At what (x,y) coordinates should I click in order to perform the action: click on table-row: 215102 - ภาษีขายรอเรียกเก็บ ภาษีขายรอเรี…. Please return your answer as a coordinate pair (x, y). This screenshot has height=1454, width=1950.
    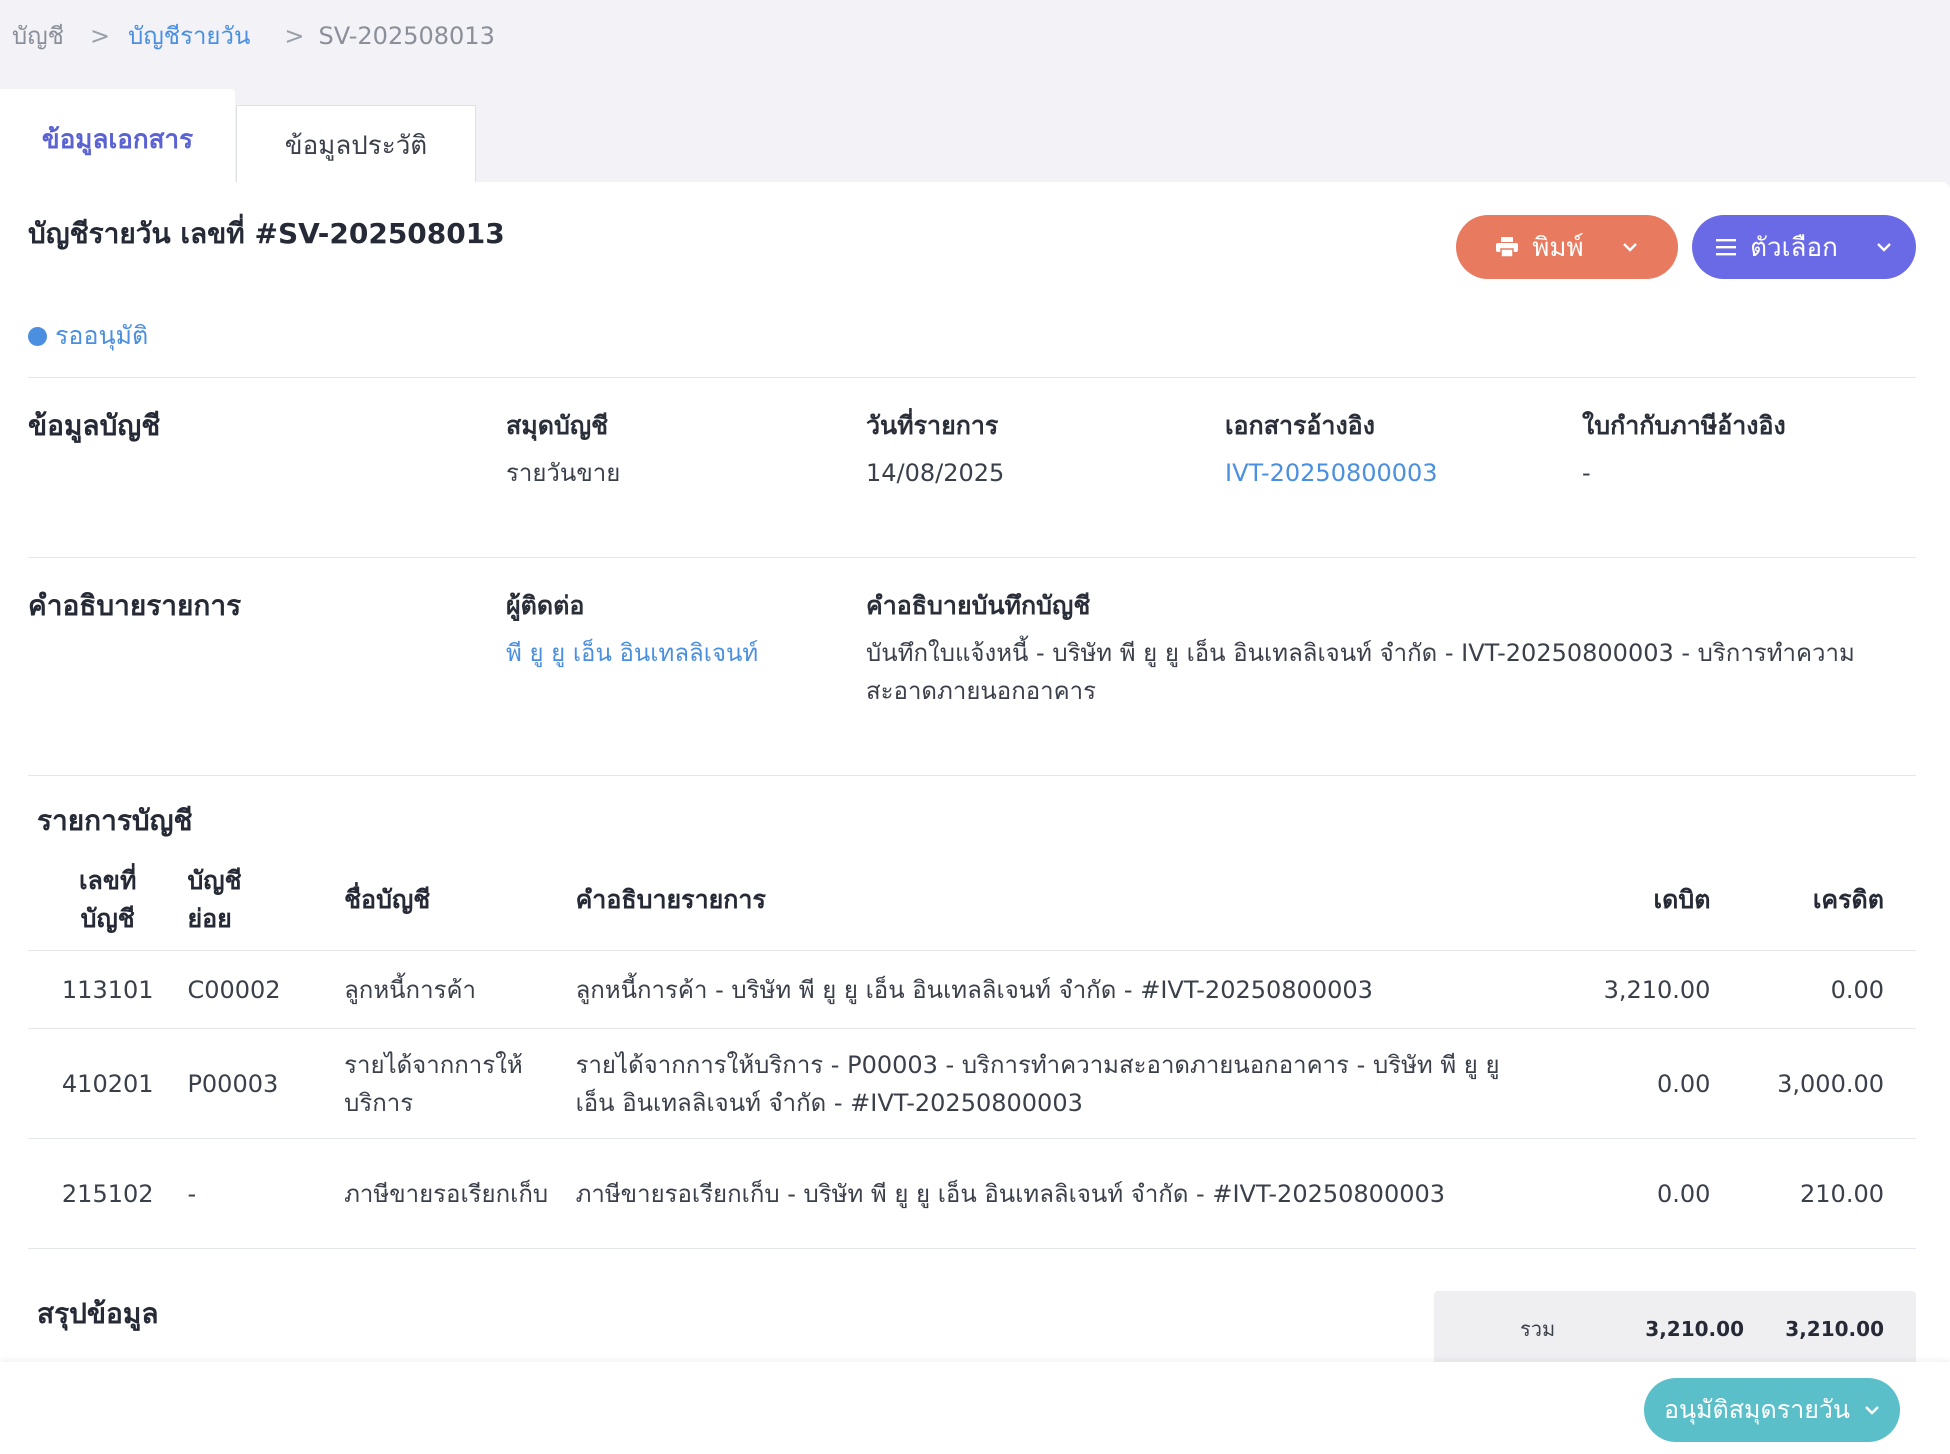
    Looking at the image, I should click on (972, 1193).